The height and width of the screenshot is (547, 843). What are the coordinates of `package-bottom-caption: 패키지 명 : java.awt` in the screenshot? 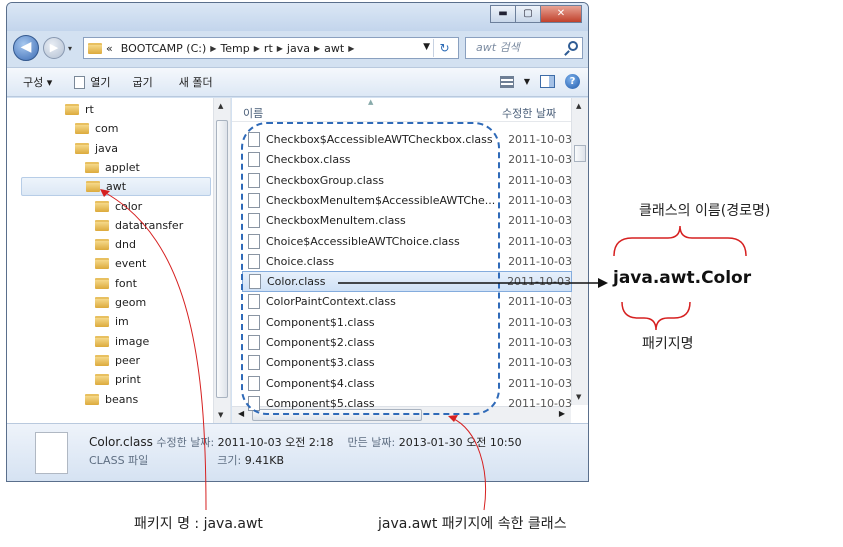 It's located at (198, 524).